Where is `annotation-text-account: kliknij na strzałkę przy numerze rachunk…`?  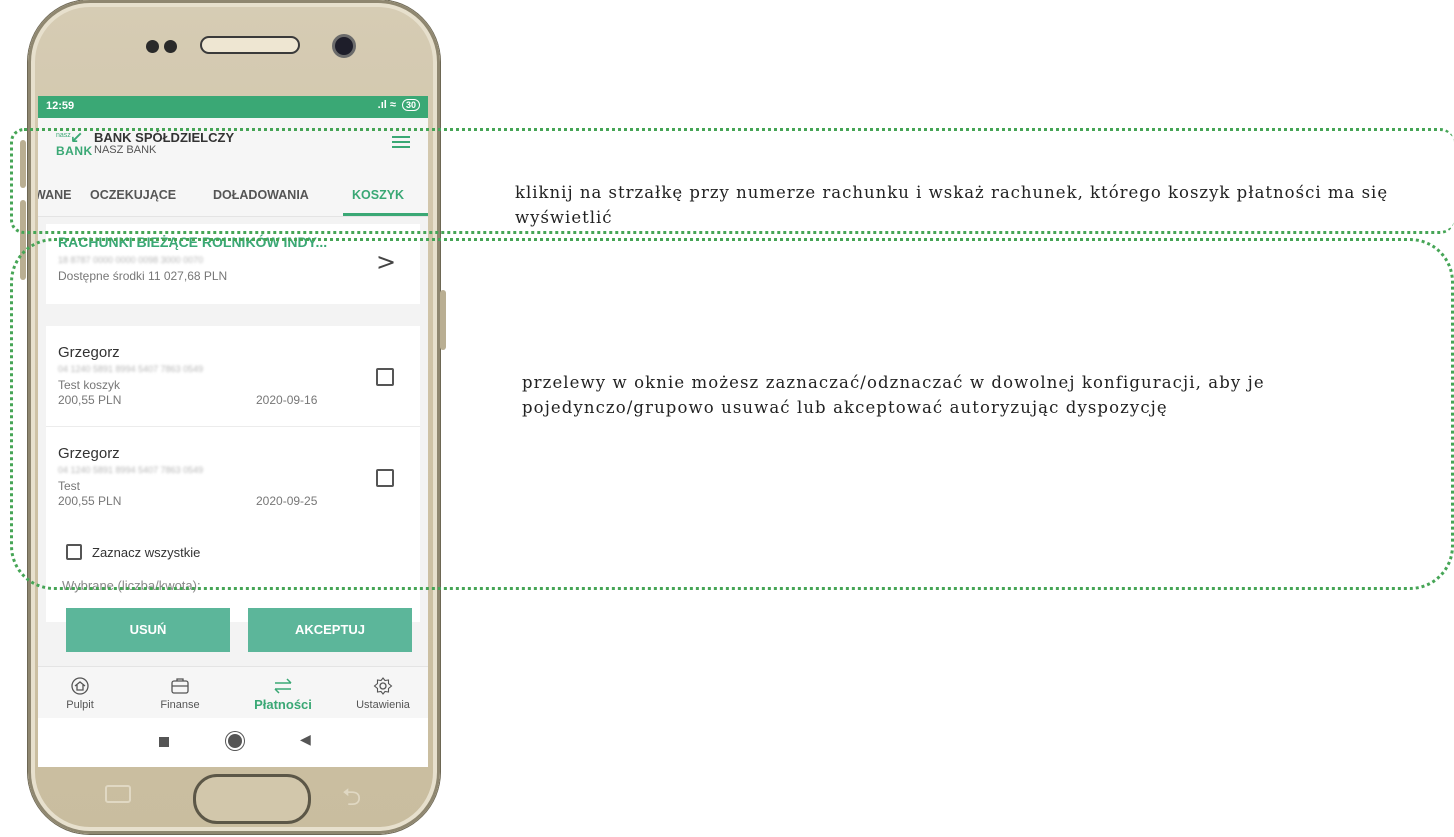
annotation-text-account: kliknij na strzałkę przy numerze rachunk… is located at coordinates (952, 205).